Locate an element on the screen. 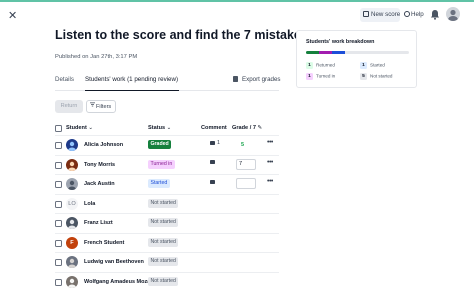  help-label: Help is located at coordinates (417, 14).